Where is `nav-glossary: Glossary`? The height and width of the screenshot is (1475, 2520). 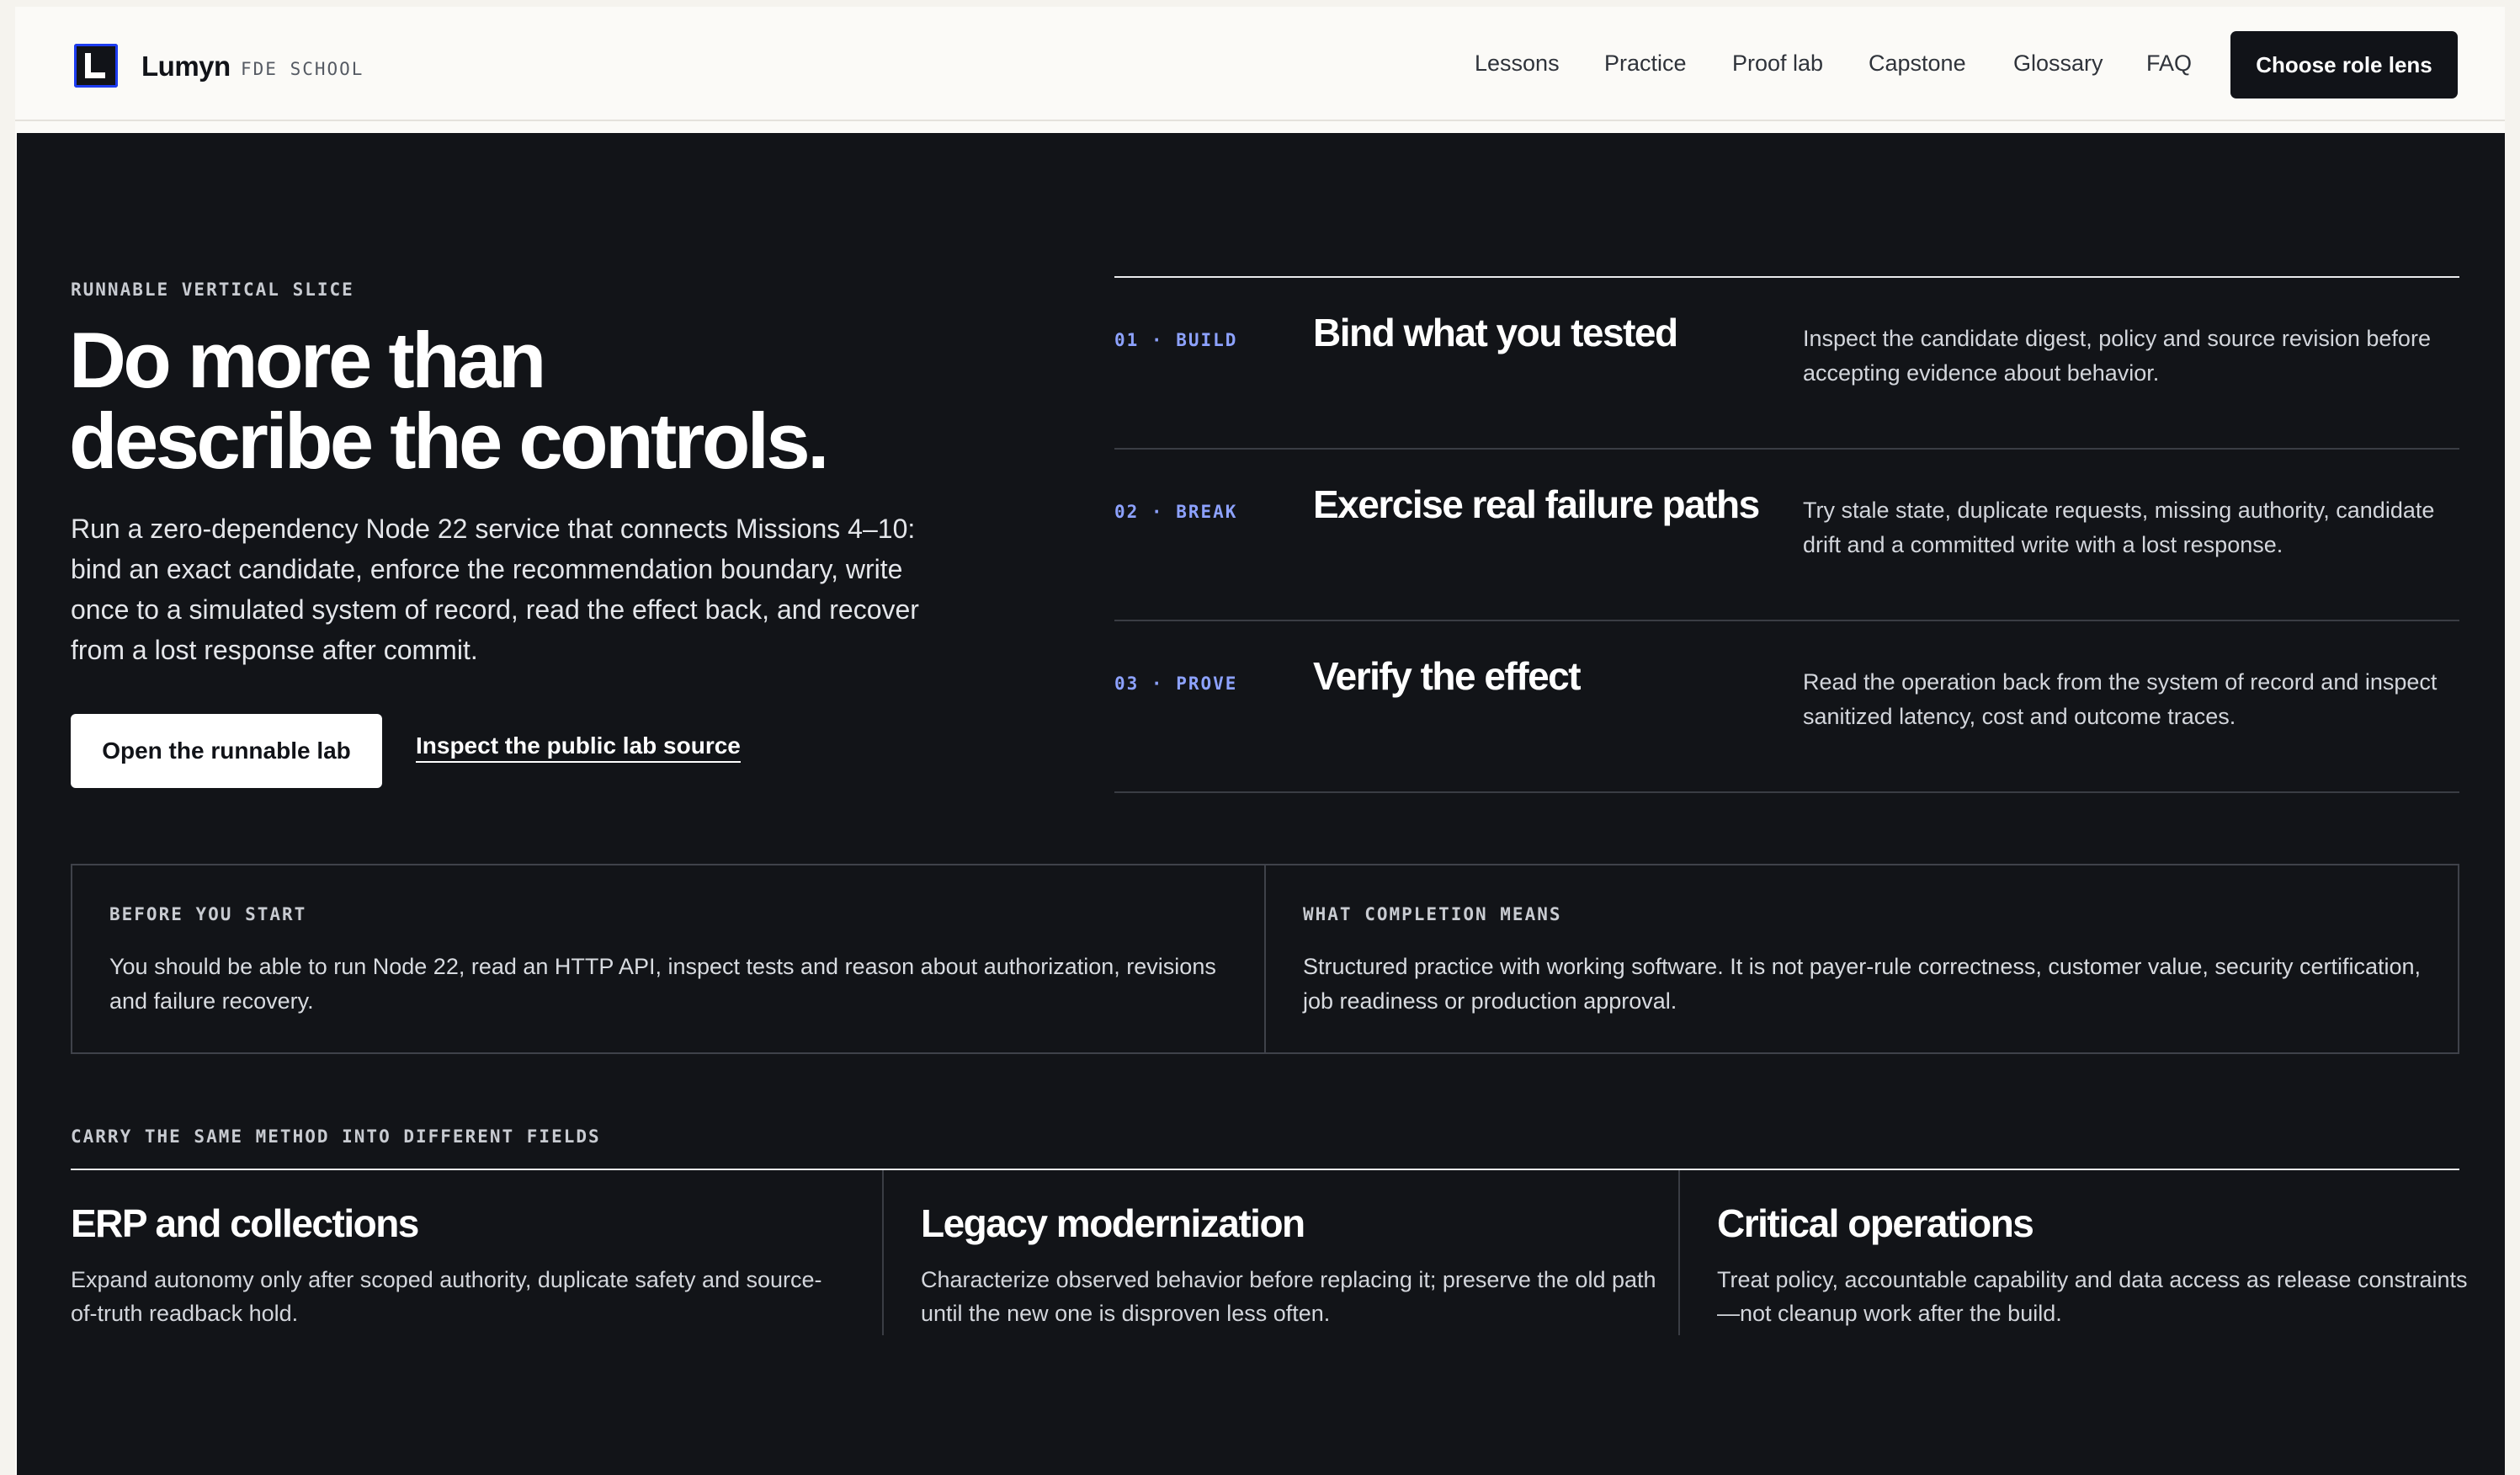 nav-glossary: Glossary is located at coordinates (2058, 64).